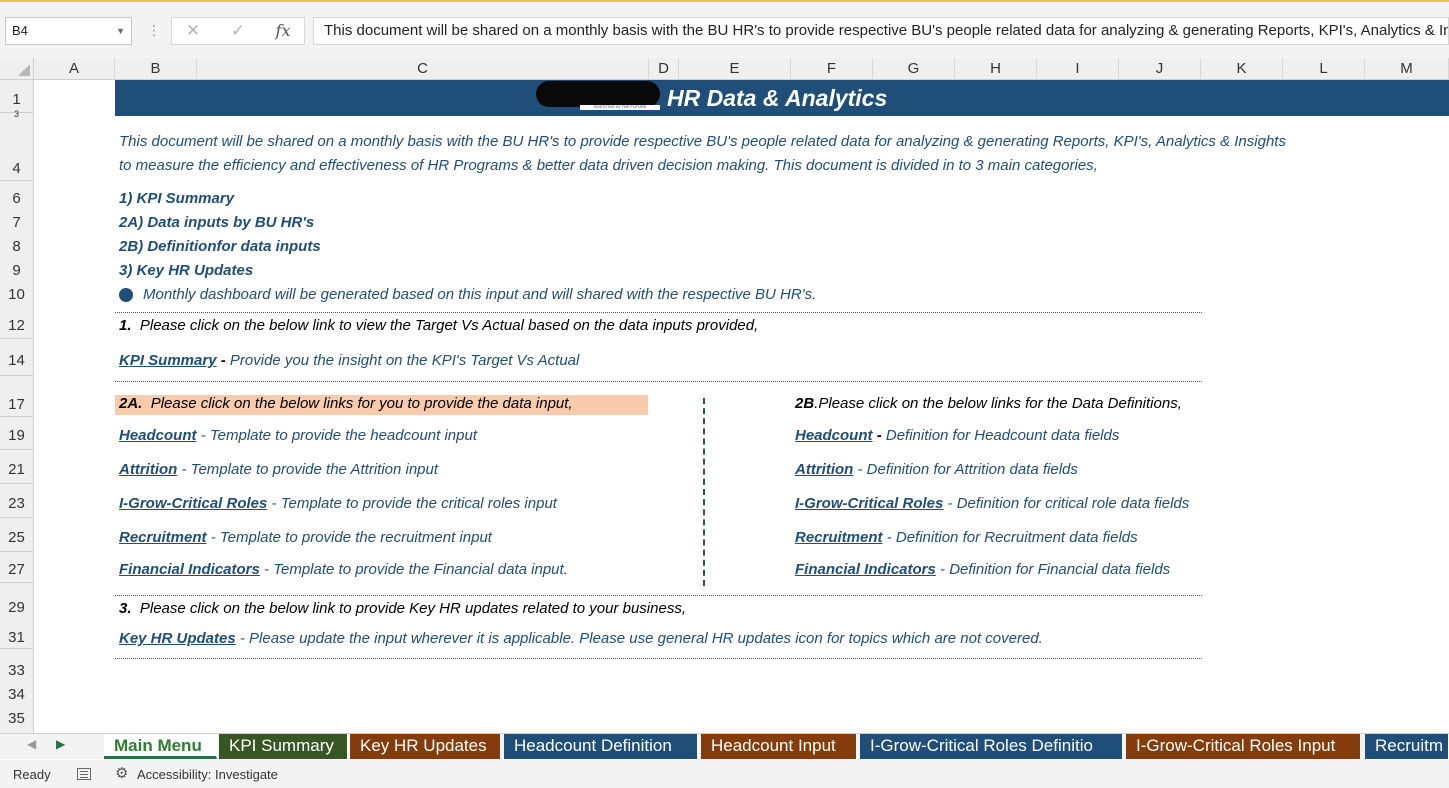  Describe the element at coordinates (16, 718) in the screenshot. I see `row-header: 35` at that location.